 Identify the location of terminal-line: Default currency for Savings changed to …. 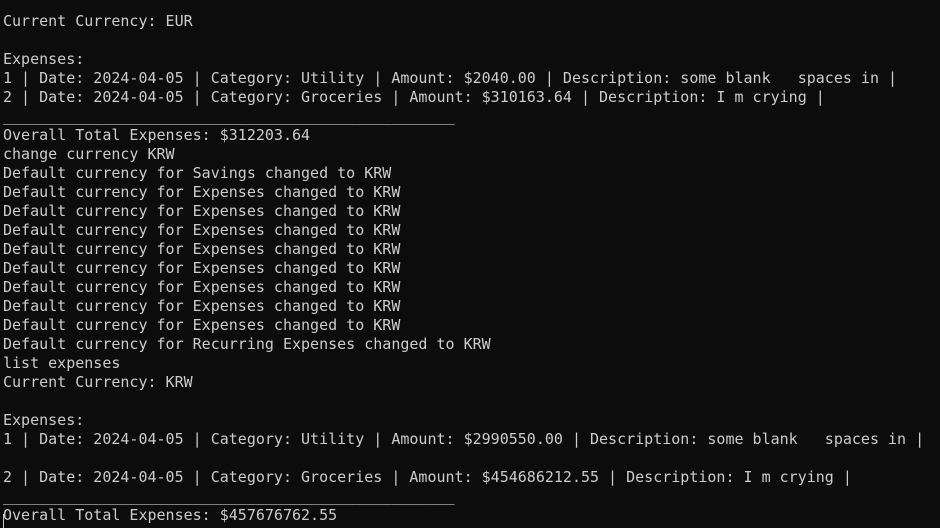
(197, 173).